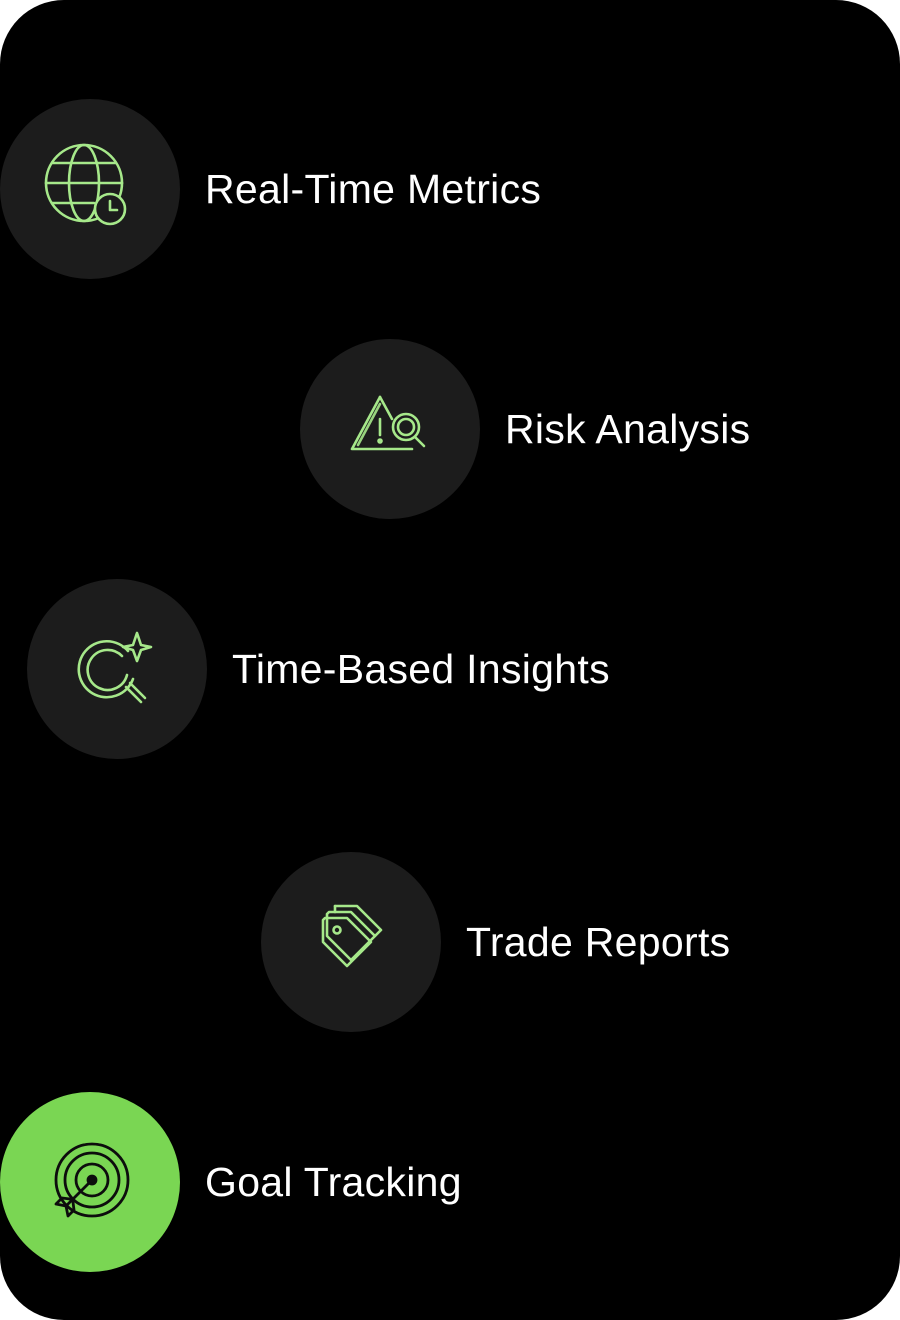  What do you see at coordinates (352, 936) in the screenshot?
I see `tags-icon` at bounding box center [352, 936].